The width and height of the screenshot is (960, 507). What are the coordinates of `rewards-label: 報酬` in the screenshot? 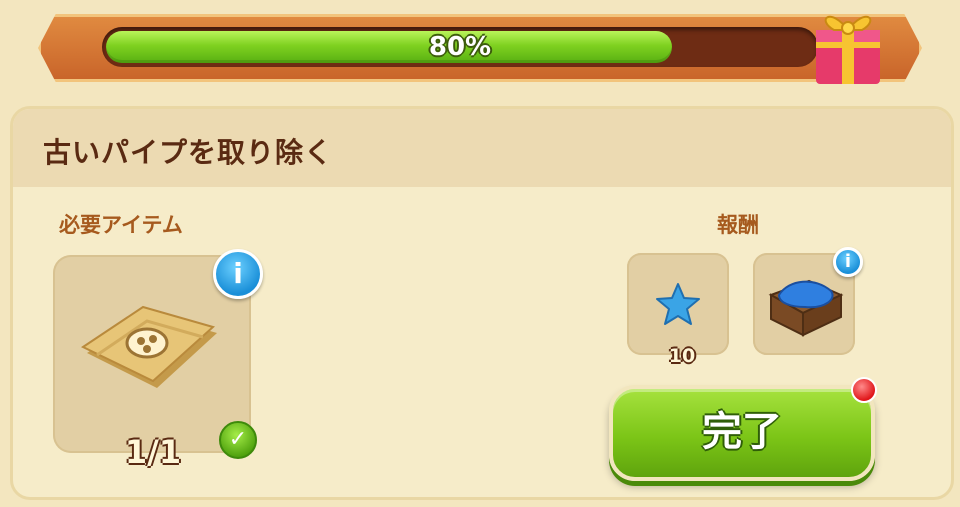 It's located at (738, 225).